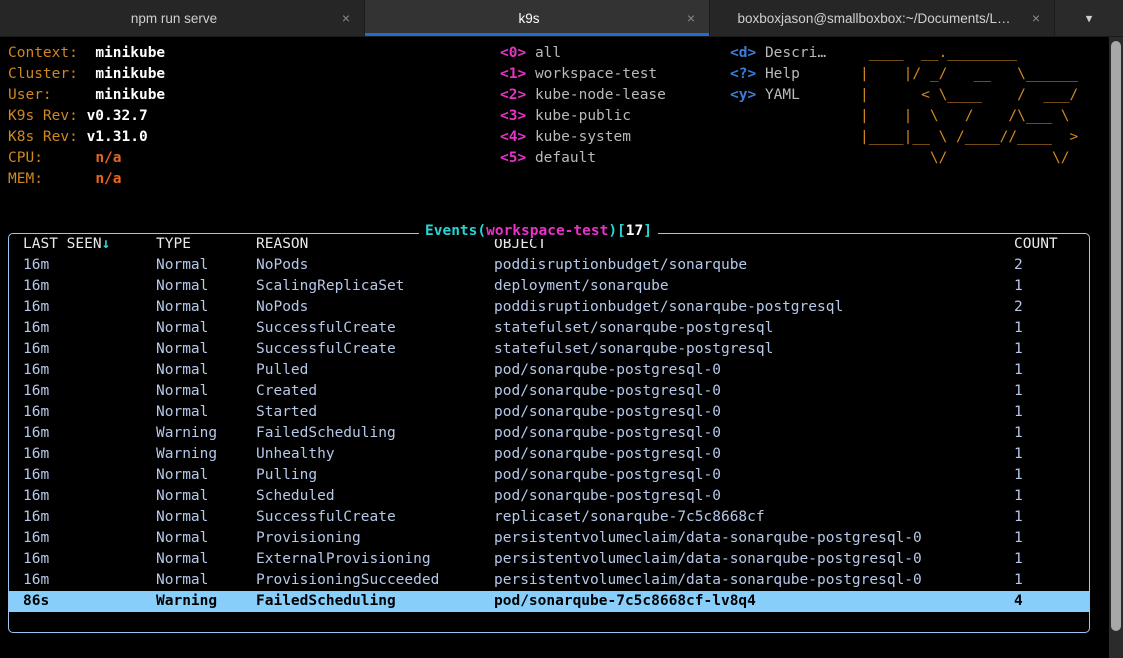 This screenshot has width=1123, height=658. I want to click on namespace-shortcut-key: <0>, so click(513, 53).